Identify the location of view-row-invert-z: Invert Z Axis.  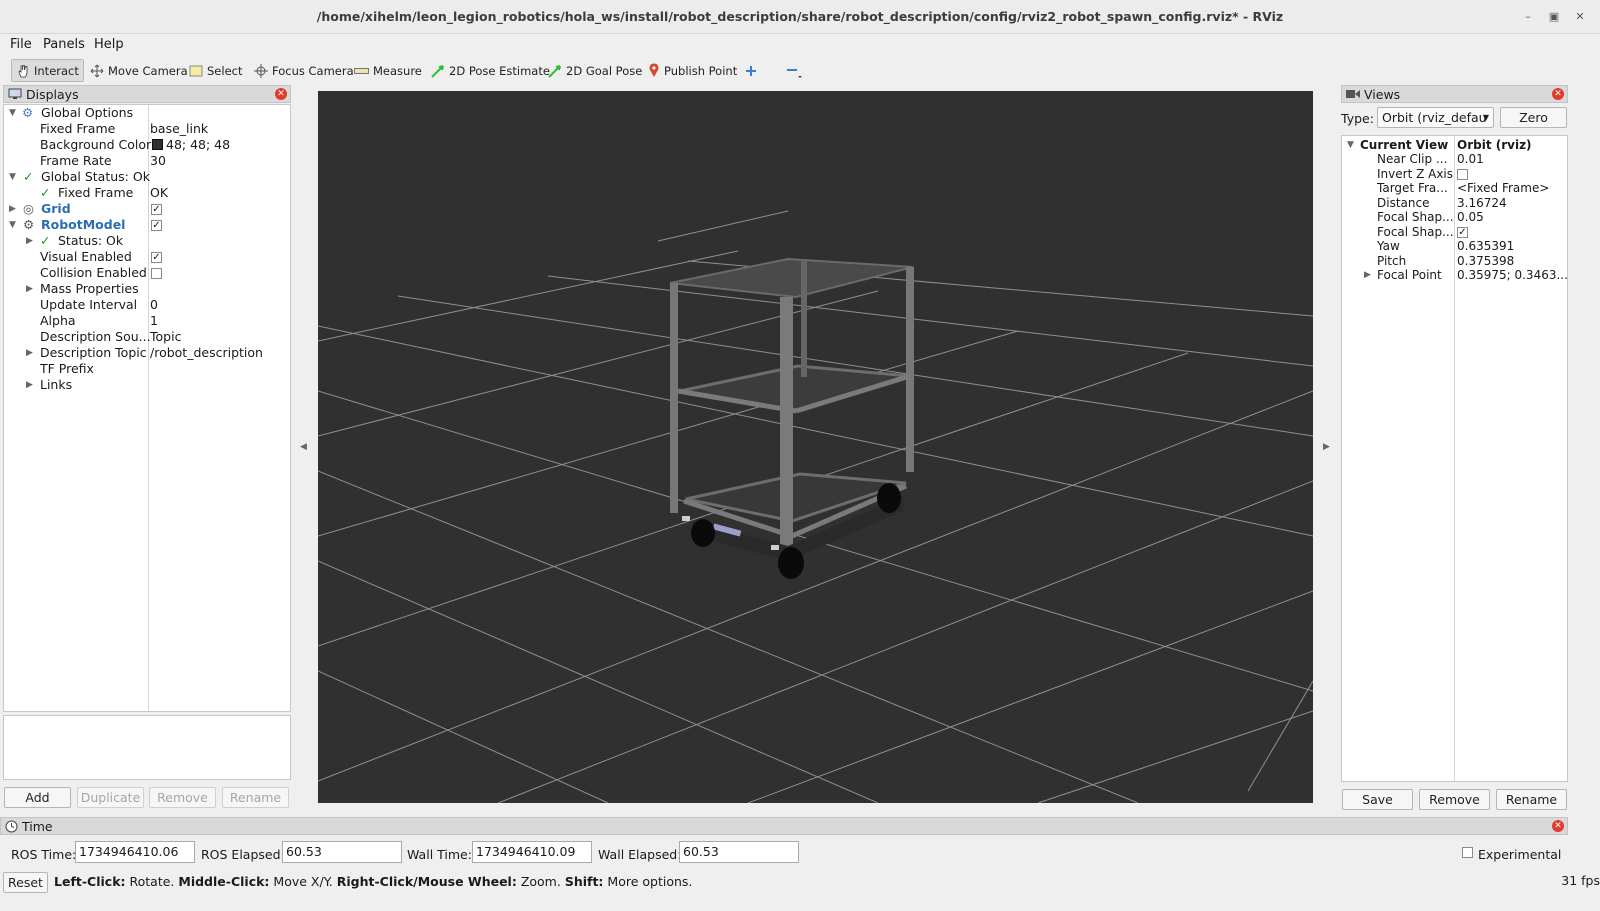
(1455, 174).